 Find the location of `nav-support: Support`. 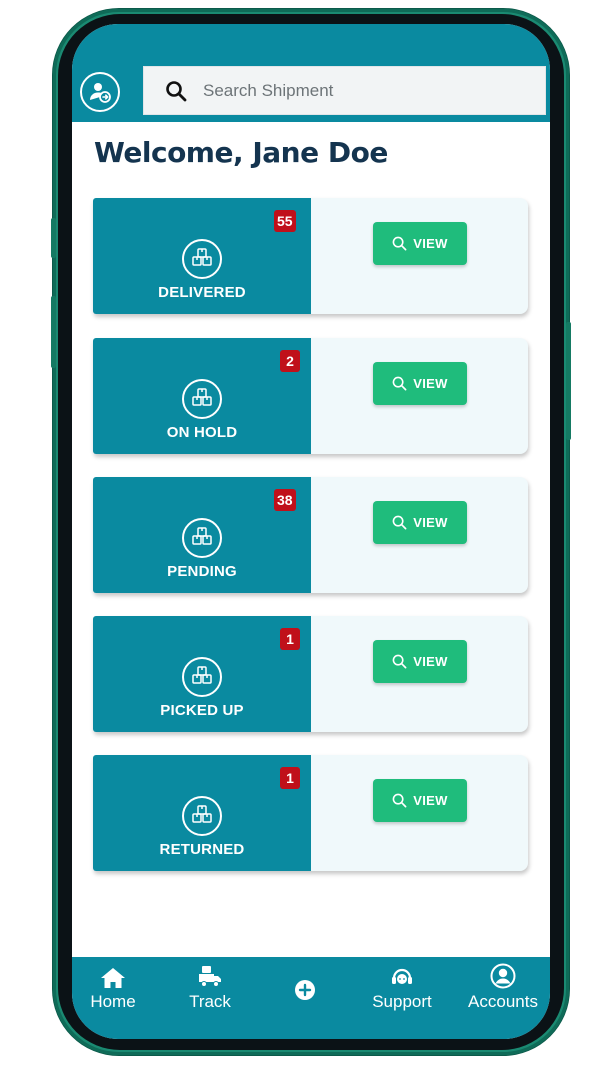

nav-support: Support is located at coordinates (402, 987).